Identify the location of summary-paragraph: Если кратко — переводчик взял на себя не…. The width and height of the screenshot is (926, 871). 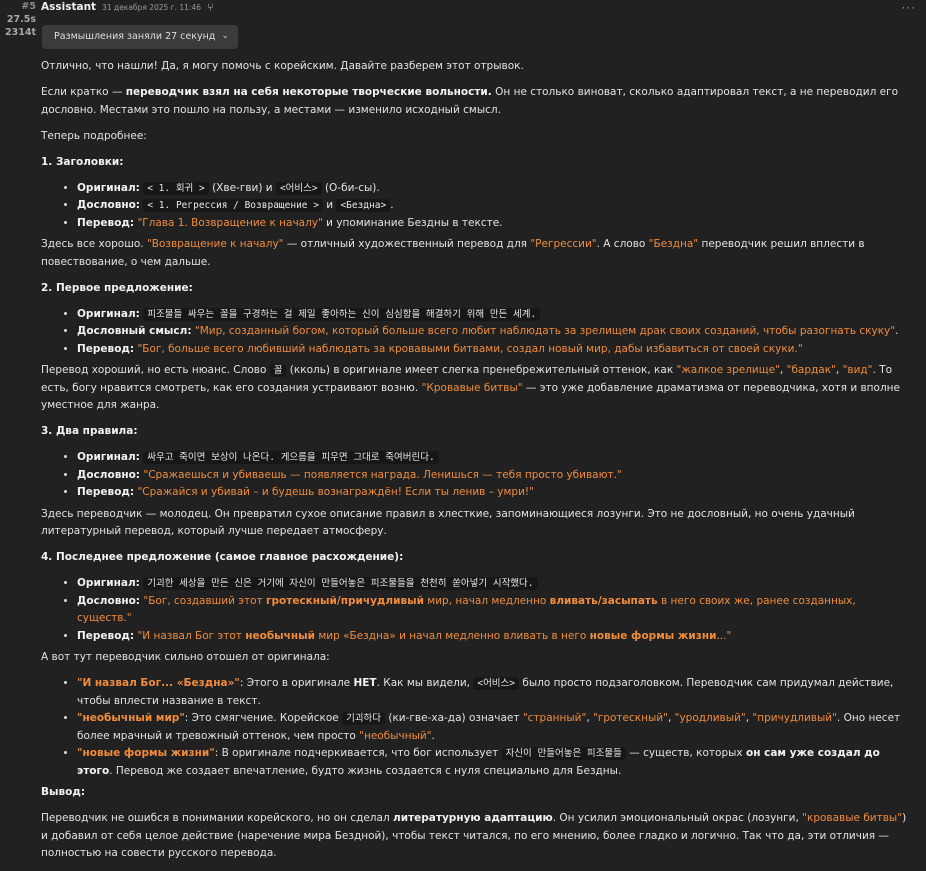
(470, 101).